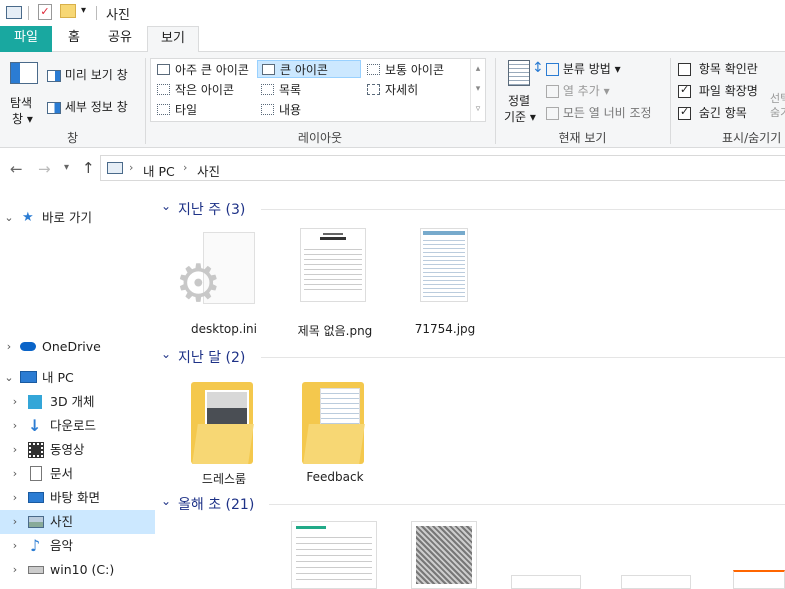 The height and width of the screenshot is (589, 785). Describe the element at coordinates (159, 170) in the screenshot. I see `breadcrumb-this-pc: 내 PC` at that location.